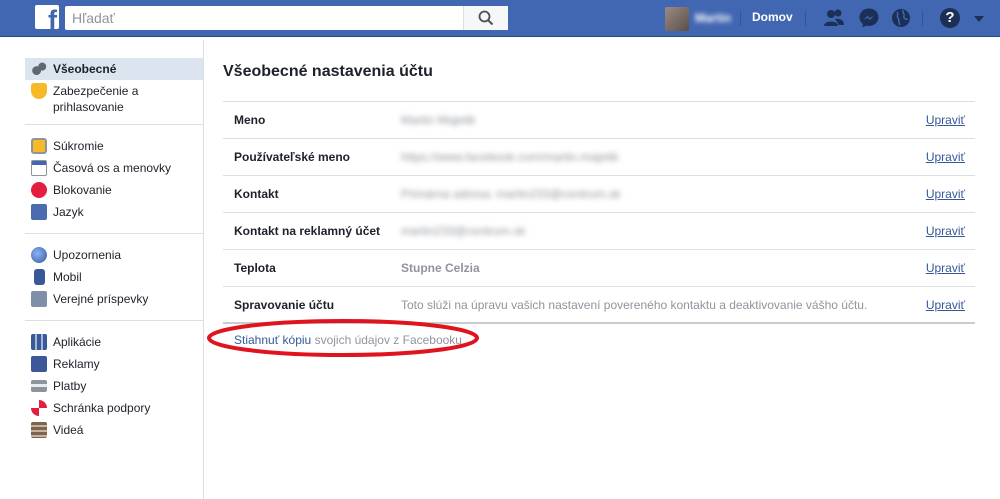  What do you see at coordinates (67, 277) in the screenshot?
I see `sidebar-item-label: Mobil` at bounding box center [67, 277].